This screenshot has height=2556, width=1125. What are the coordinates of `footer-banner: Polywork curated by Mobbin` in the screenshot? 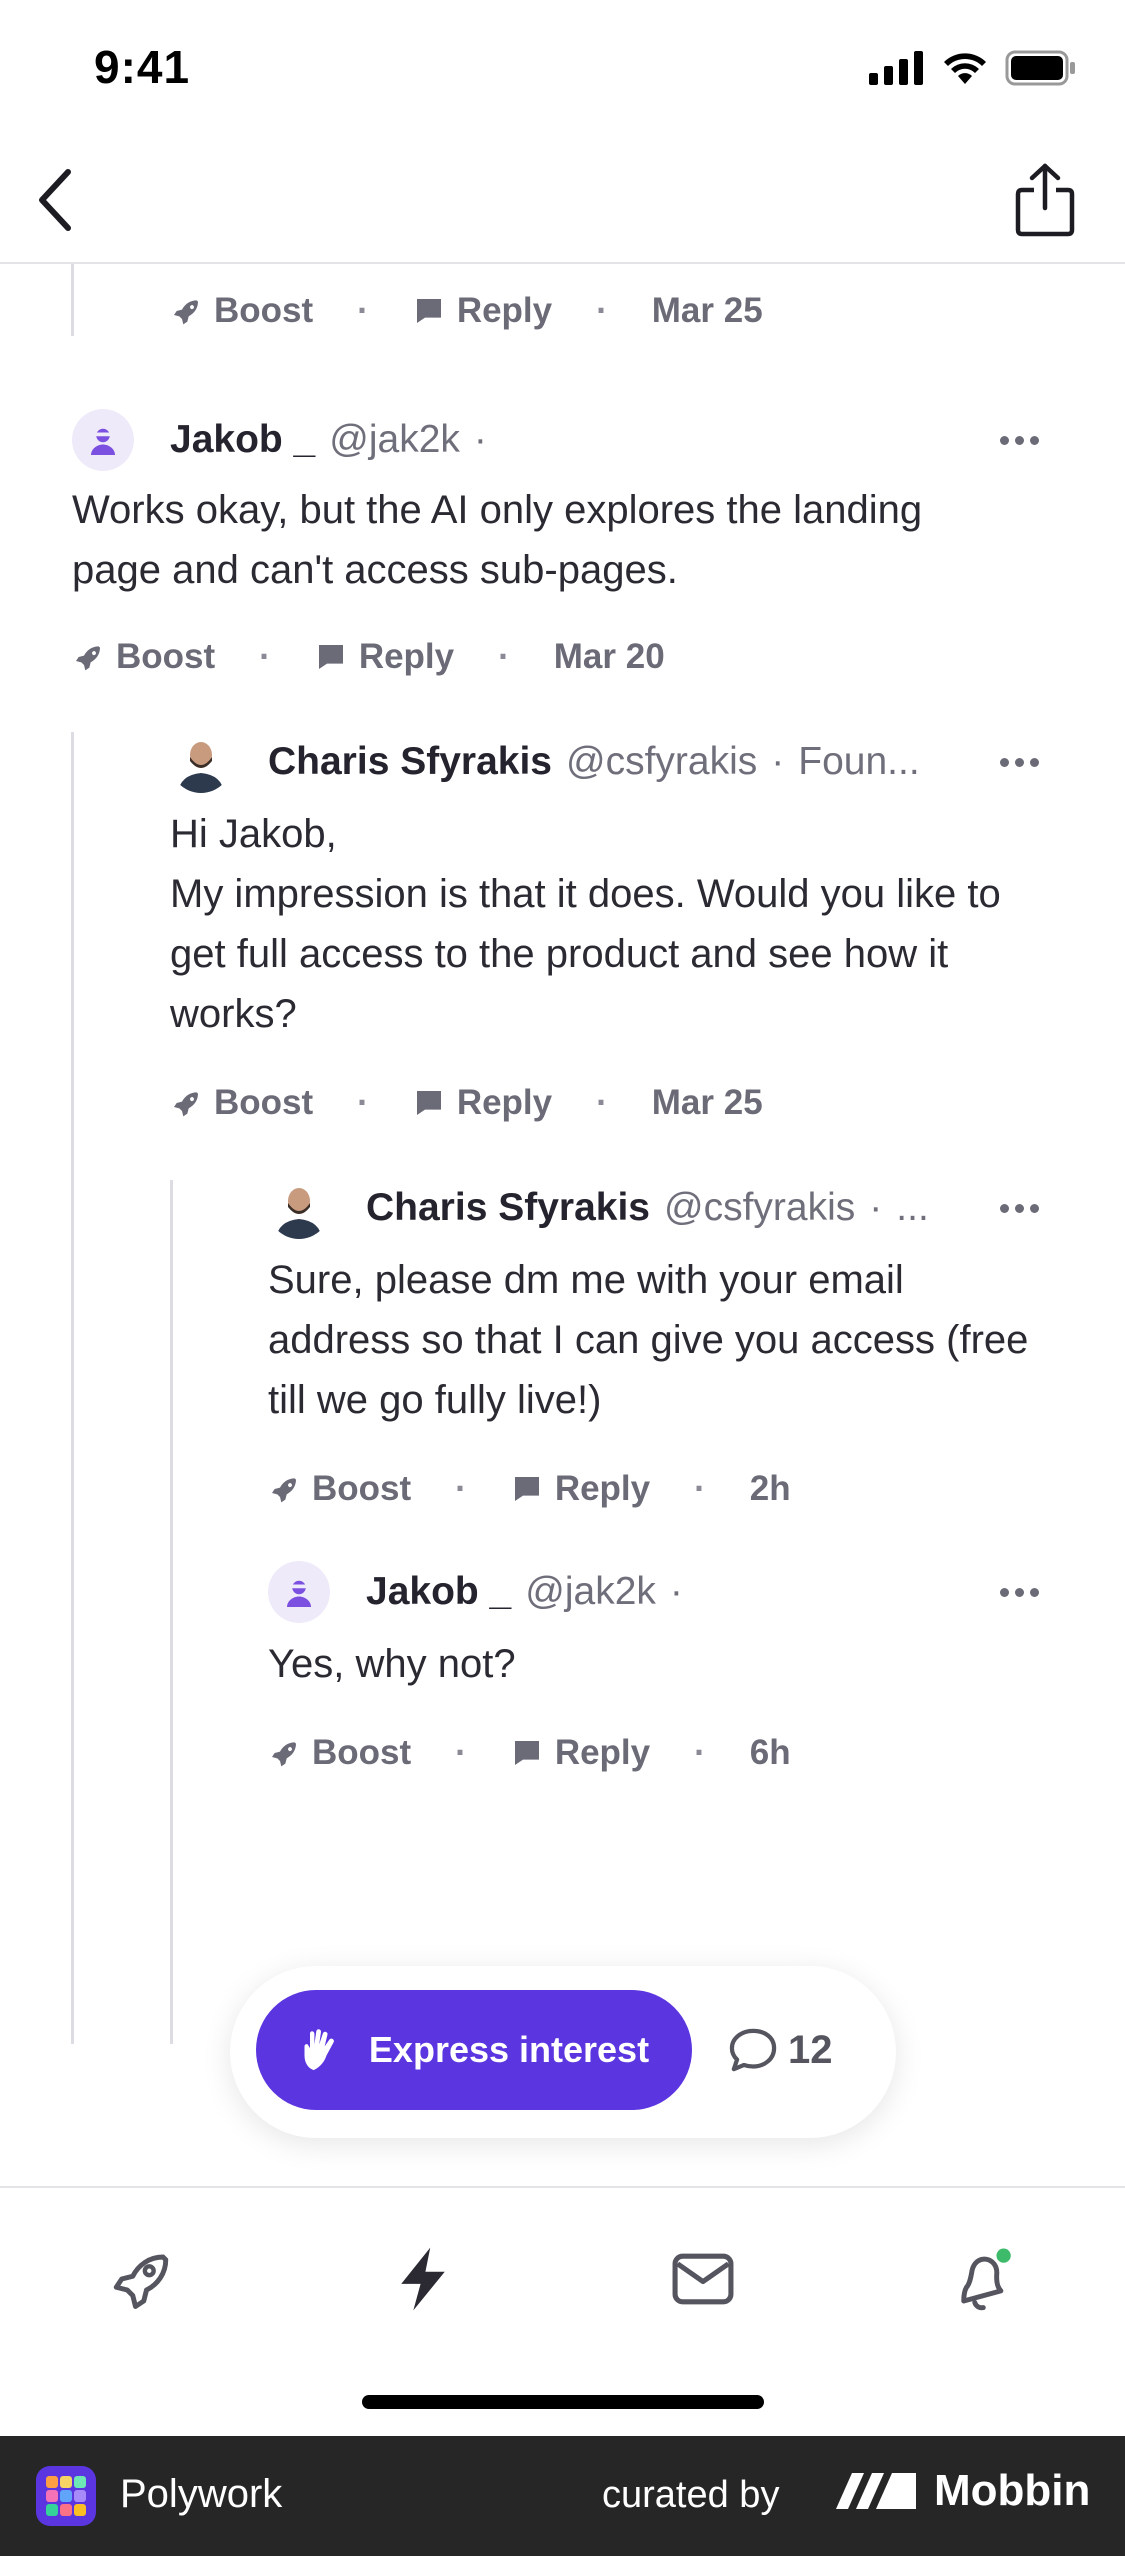 It's located at (562, 2496).